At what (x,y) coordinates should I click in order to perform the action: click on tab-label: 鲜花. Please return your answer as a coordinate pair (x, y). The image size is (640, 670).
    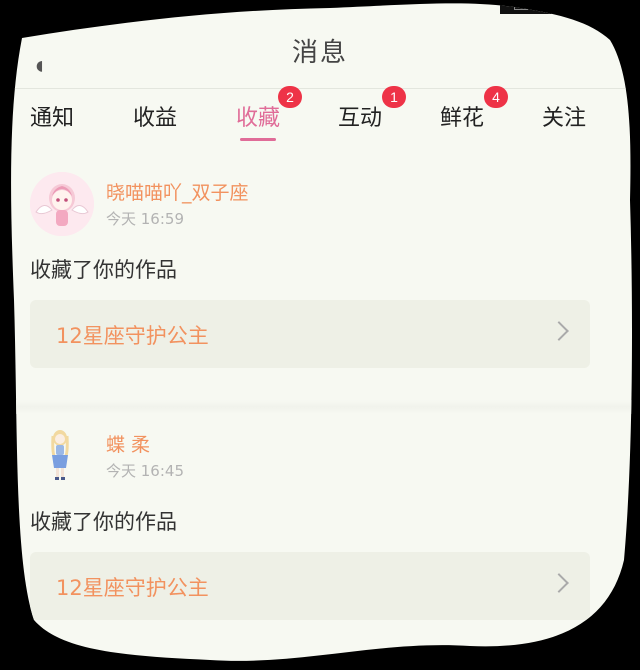
    Looking at the image, I should click on (462, 118).